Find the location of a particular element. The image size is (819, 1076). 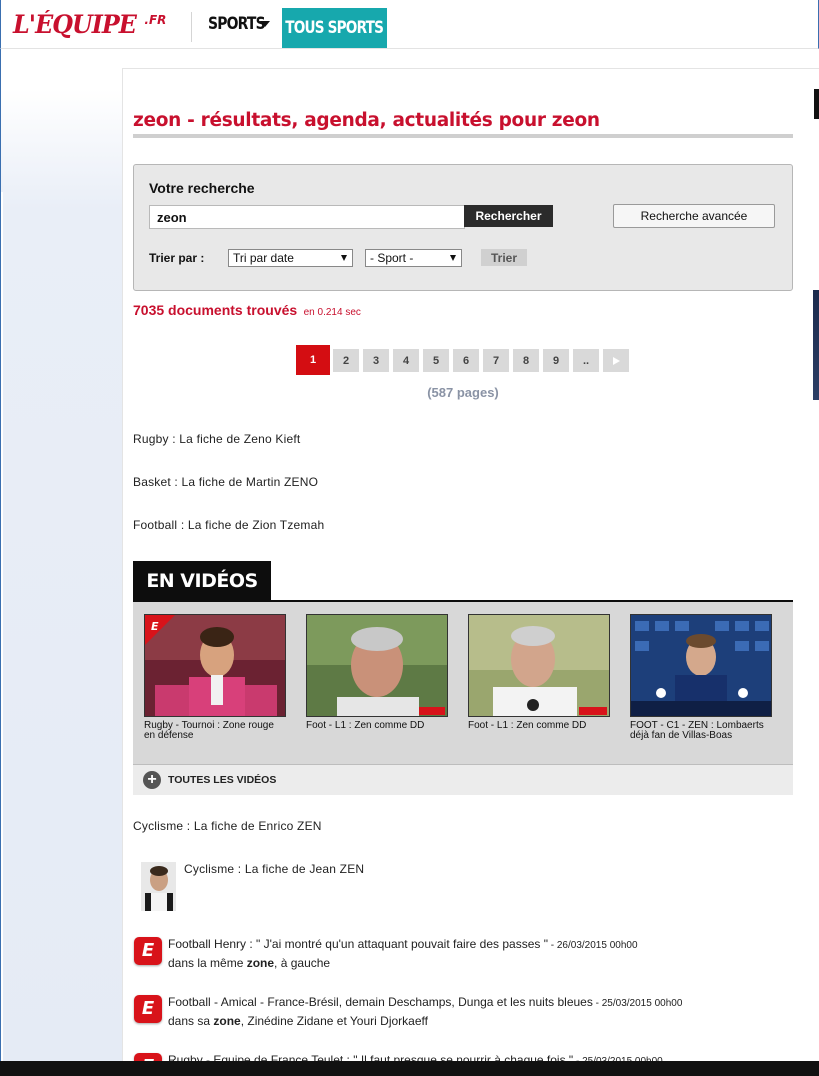

sports-menu-label: SPORTS is located at coordinates (237, 24).